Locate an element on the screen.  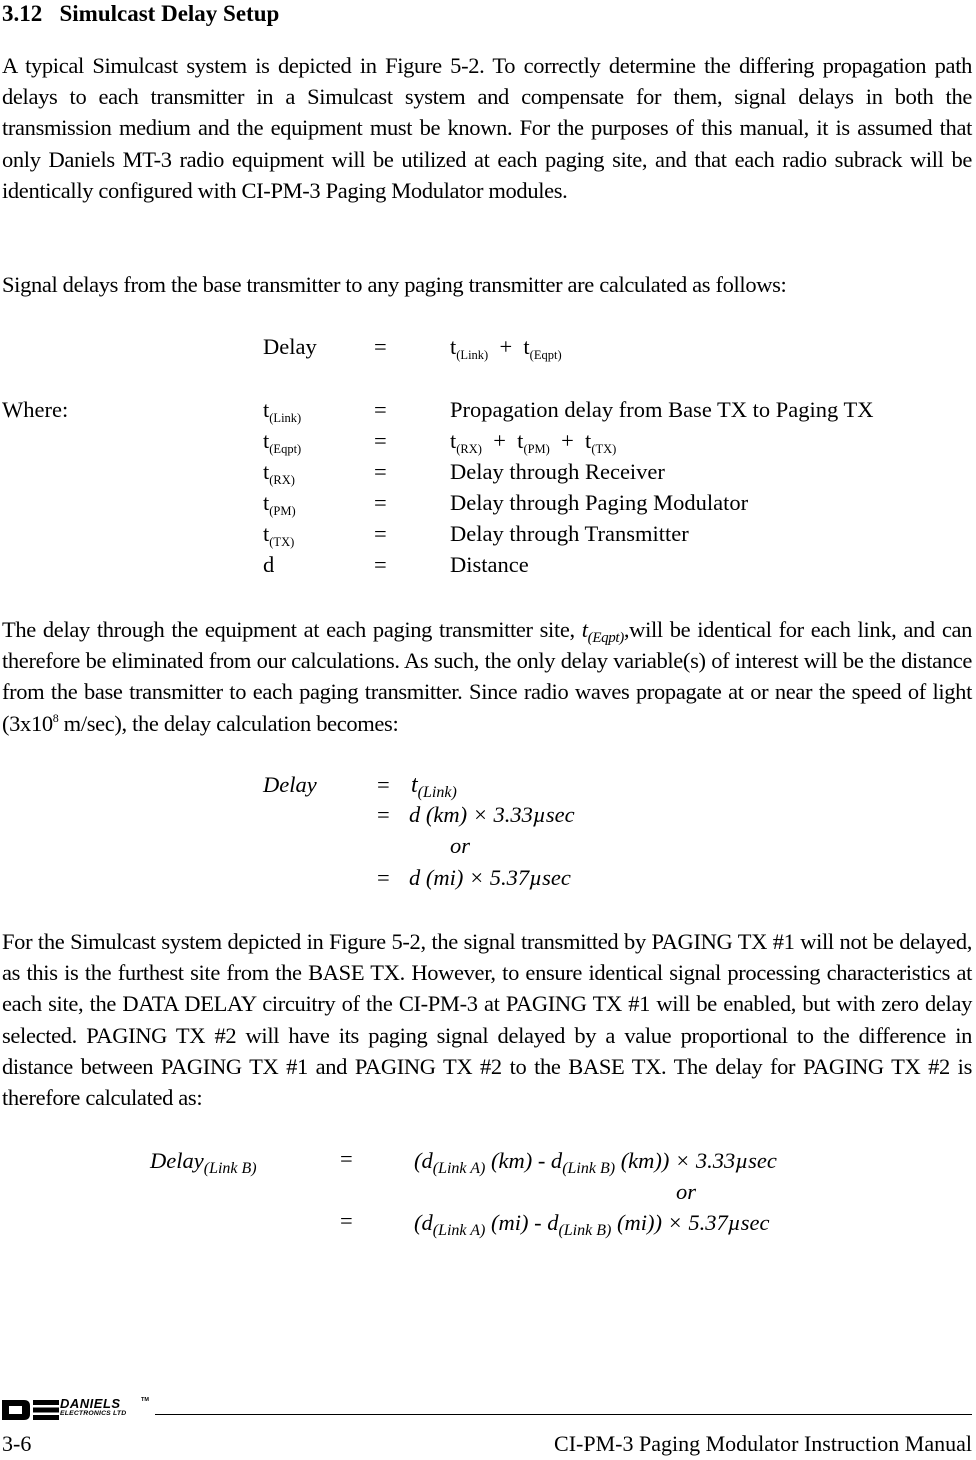
section-title: Simulcast Delay Setup is located at coordinates (169, 13).